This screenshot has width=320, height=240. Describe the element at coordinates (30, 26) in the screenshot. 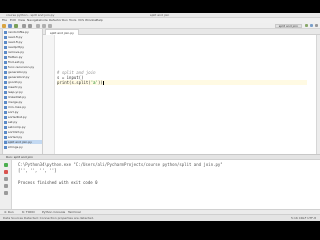

I see `redo-icon` at that location.